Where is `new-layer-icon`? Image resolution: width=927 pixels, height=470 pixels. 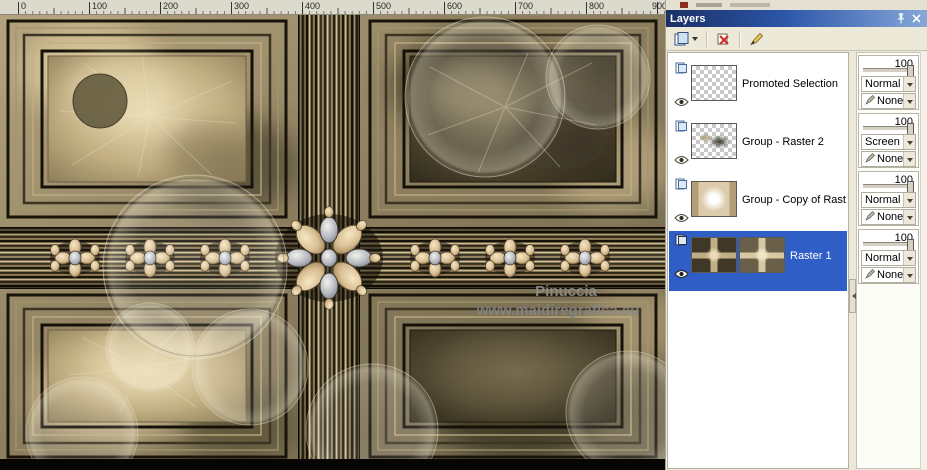 new-layer-icon is located at coordinates (681, 38).